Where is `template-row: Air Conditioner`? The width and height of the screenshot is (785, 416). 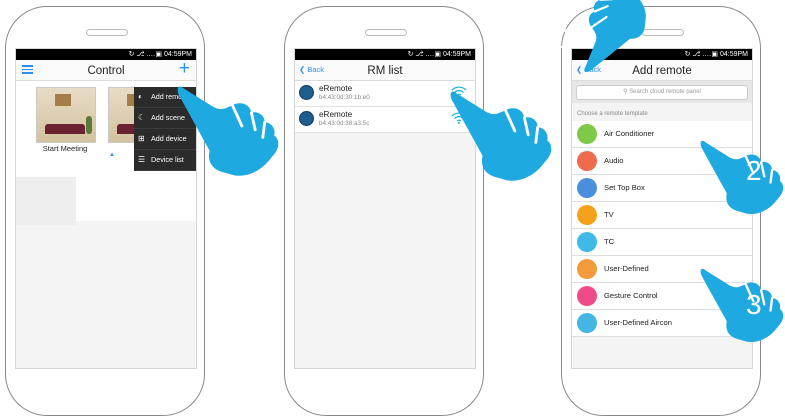 template-row: Air Conditioner is located at coordinates (662, 134).